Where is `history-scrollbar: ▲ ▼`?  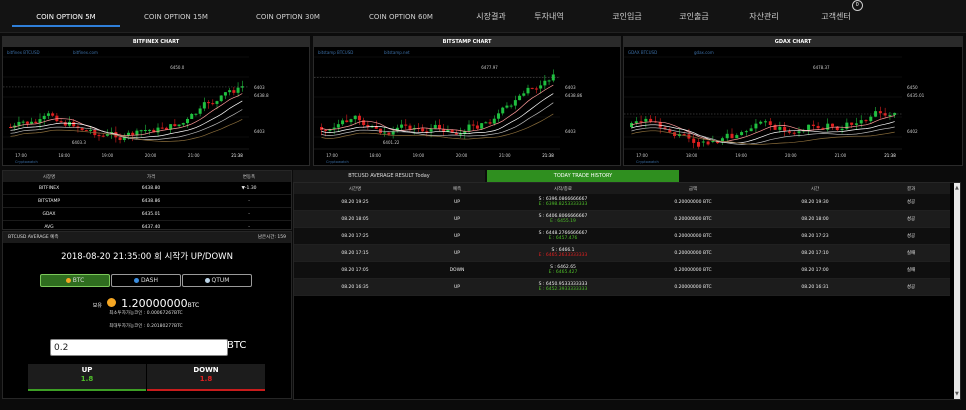
history-scrollbar: ▲ ▼ is located at coordinates (957, 291).